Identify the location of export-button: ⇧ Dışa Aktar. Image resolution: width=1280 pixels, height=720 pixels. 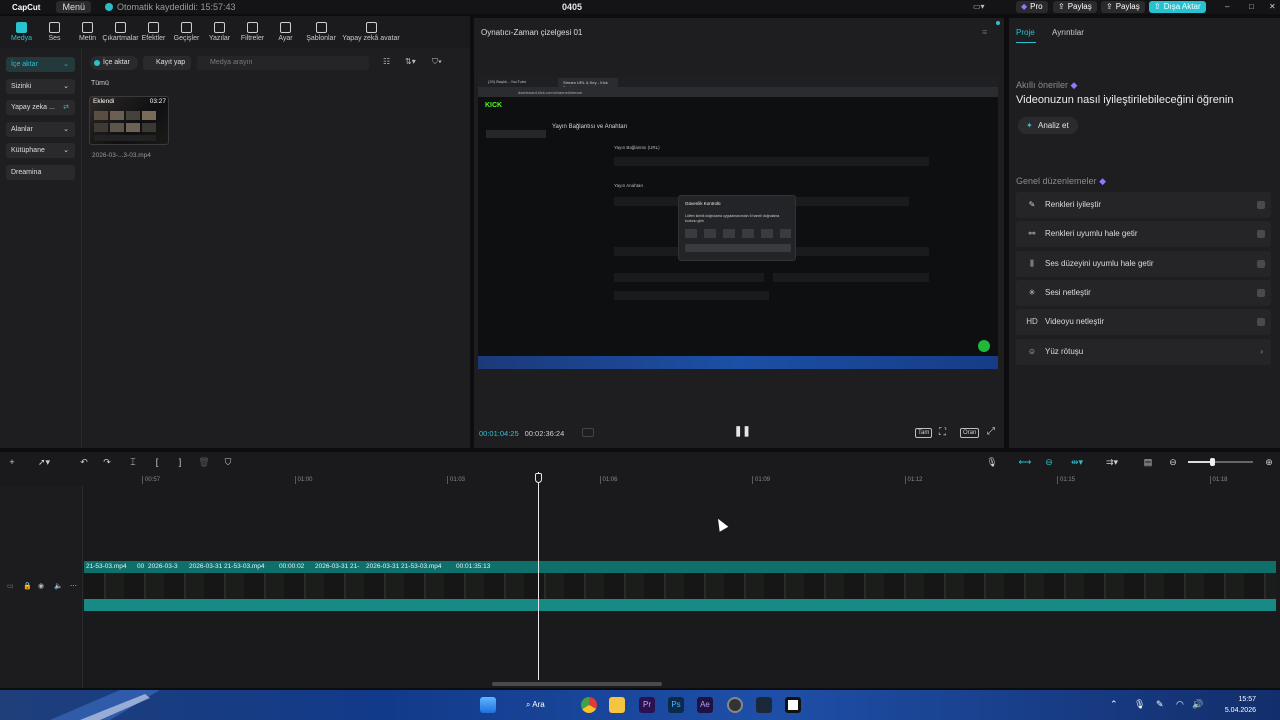
(1177, 7).